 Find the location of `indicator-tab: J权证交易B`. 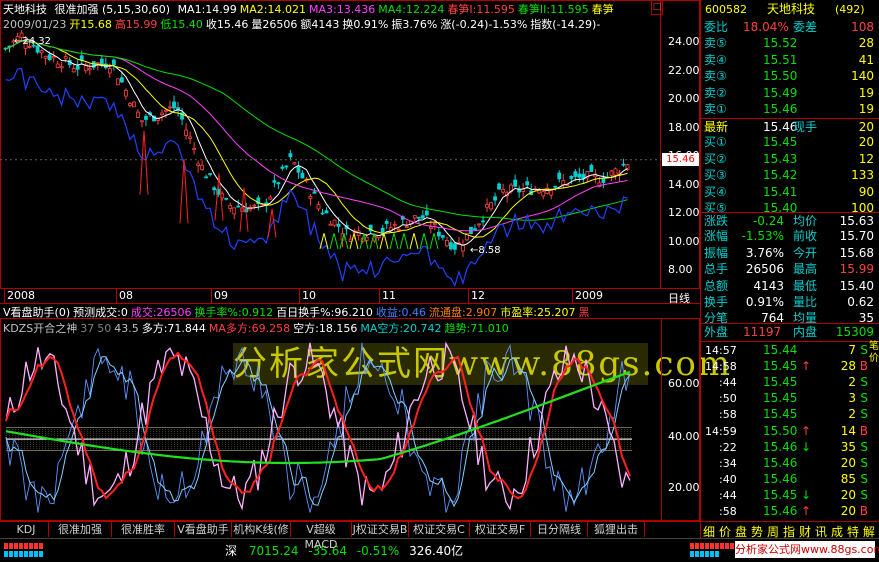

indicator-tab: J权证交易B is located at coordinates (380, 529).